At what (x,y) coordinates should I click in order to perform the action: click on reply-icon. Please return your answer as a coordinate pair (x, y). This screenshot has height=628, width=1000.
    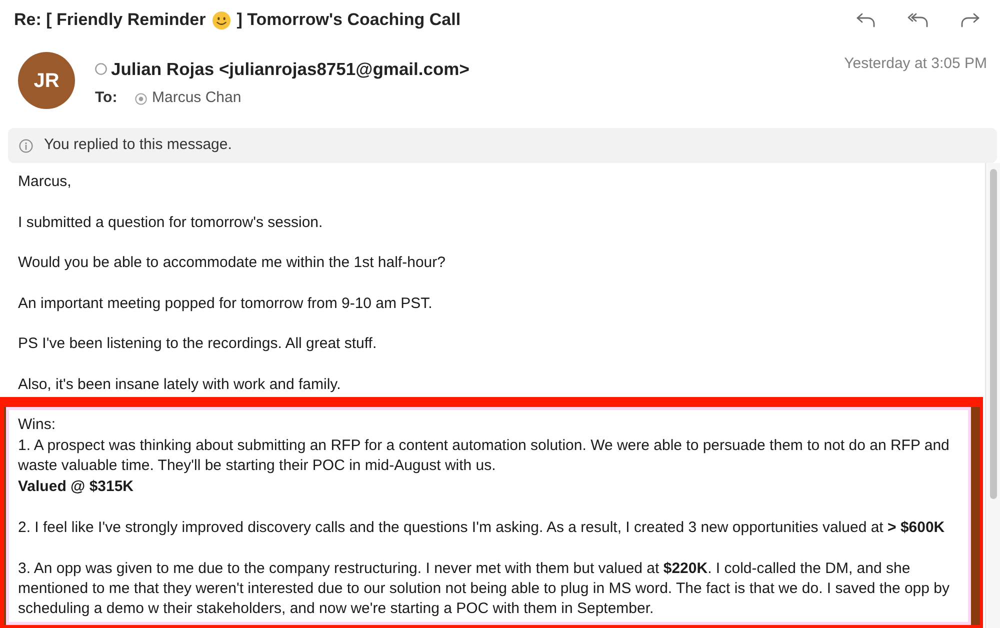
    Looking at the image, I should click on (866, 20).